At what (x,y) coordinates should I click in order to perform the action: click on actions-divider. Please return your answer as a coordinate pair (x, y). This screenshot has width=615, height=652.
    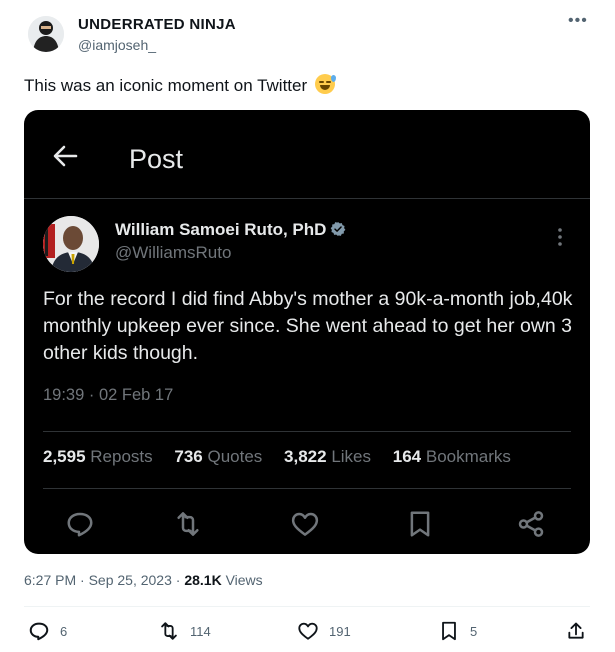
    Looking at the image, I should click on (307, 606).